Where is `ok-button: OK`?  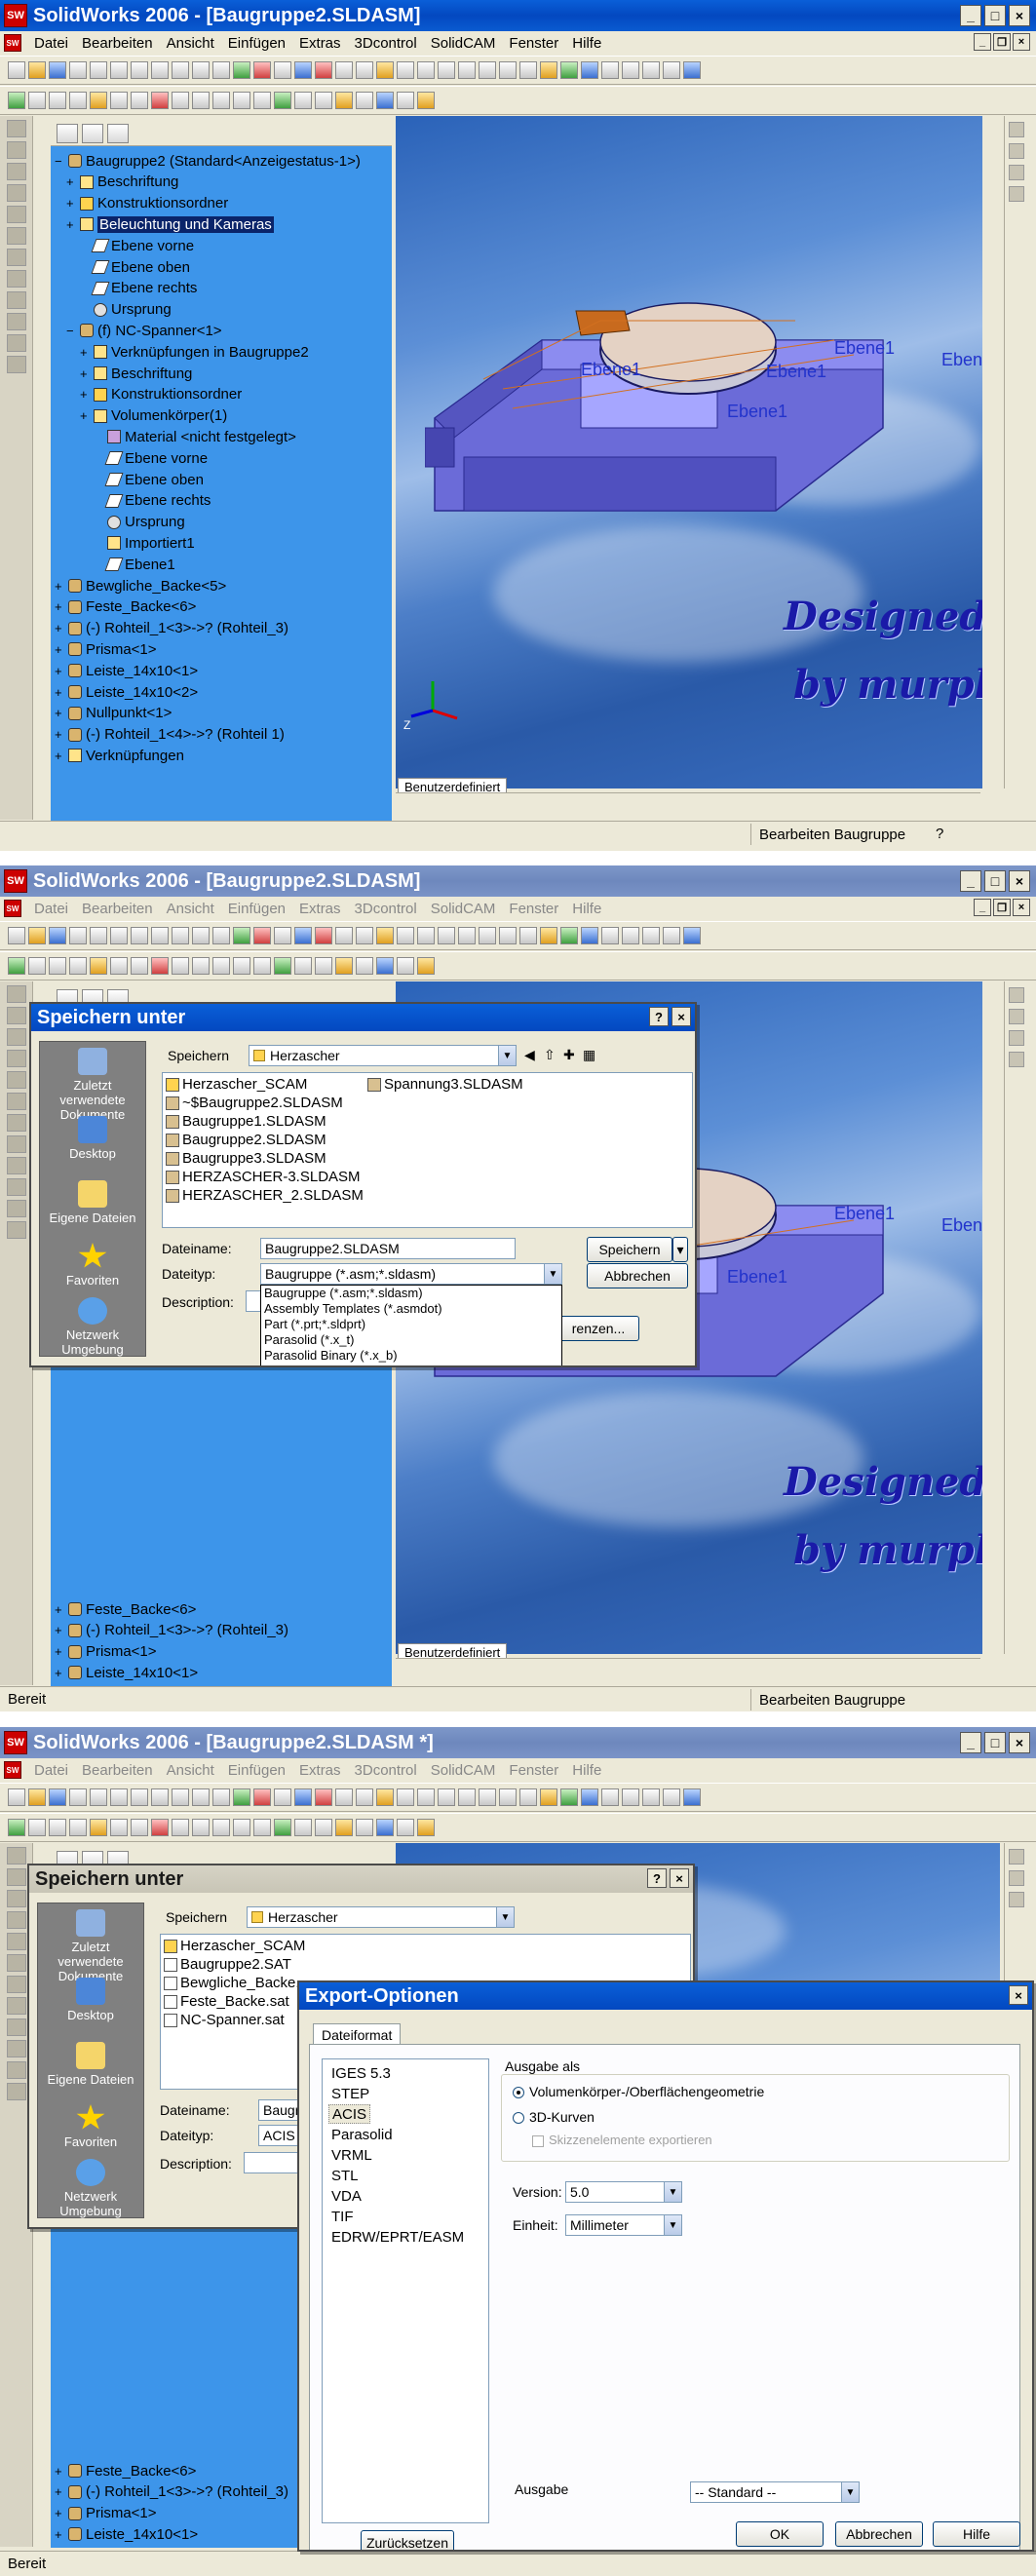
ok-button: OK is located at coordinates (780, 2534).